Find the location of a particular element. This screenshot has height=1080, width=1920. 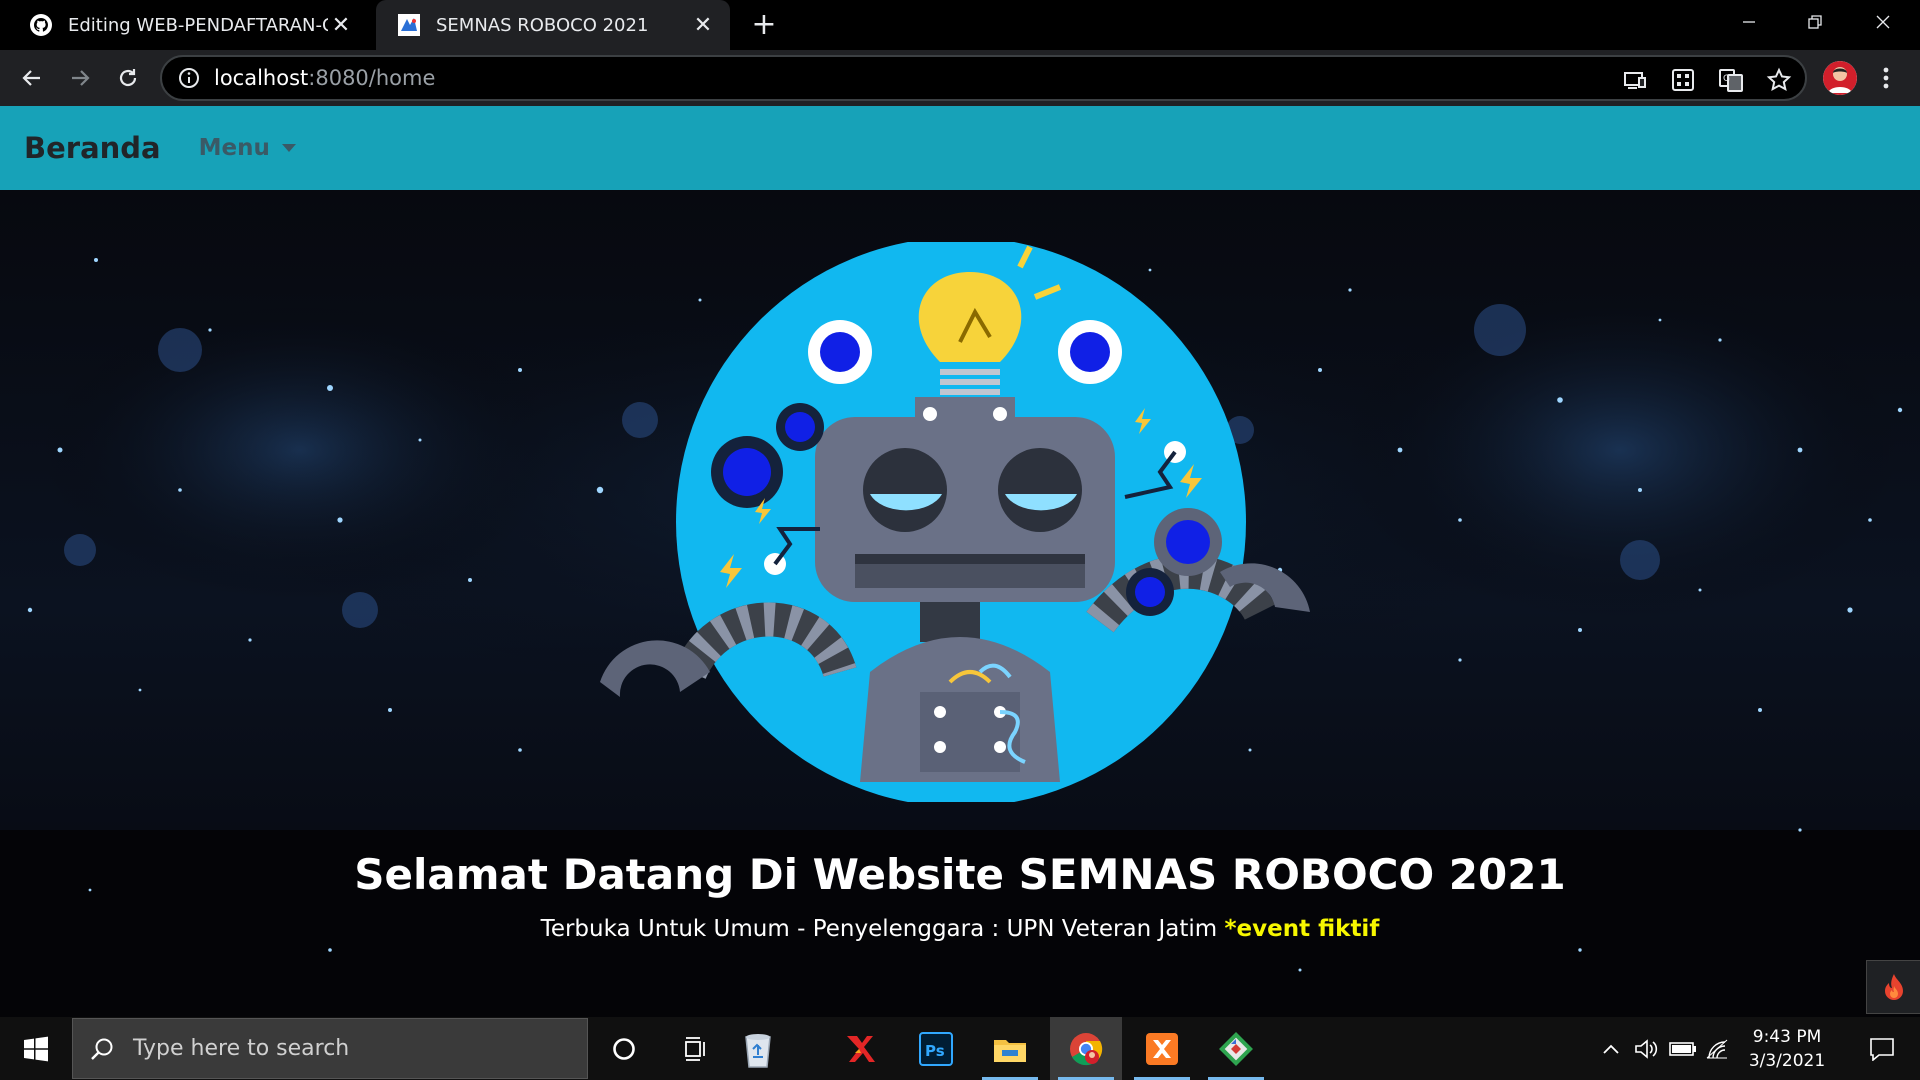

new-tab-button: + is located at coordinates (764, 26).